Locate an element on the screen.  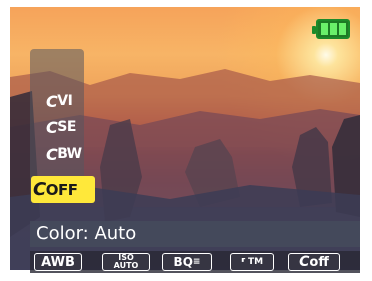
quality-bars-icon: ≡ is located at coordinates (196, 261).